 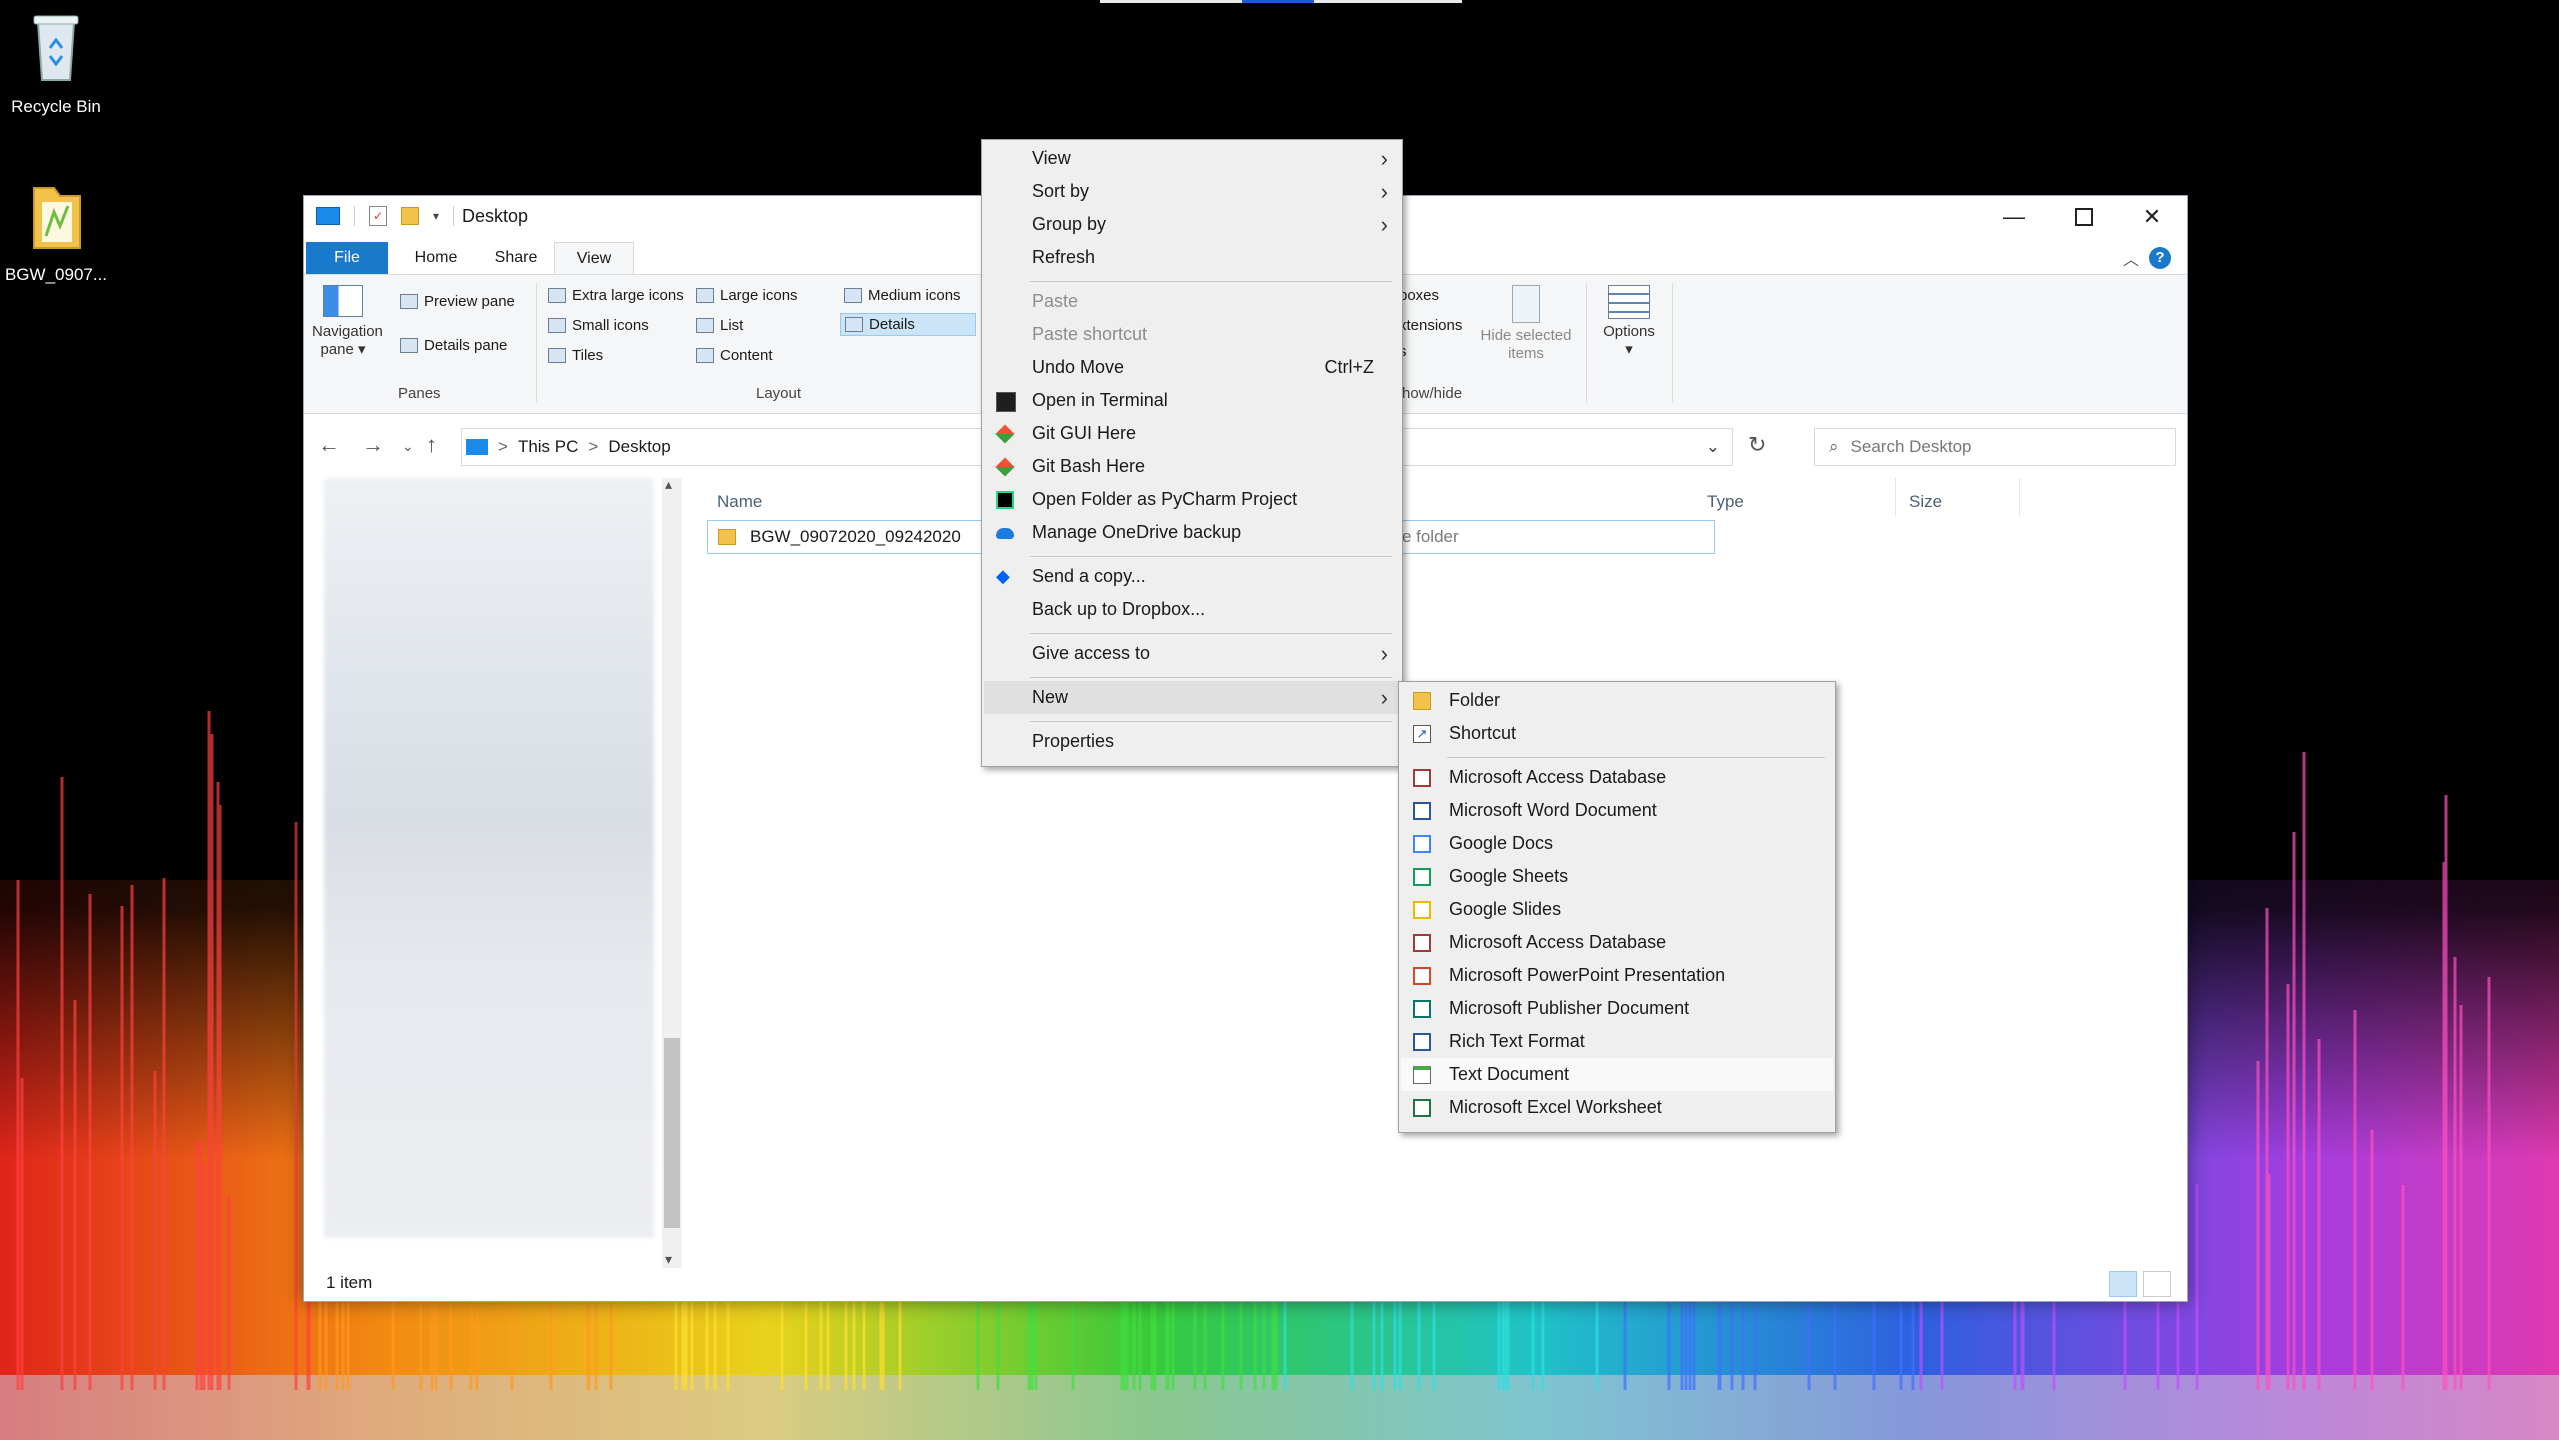 I want to click on refresh-icon: ↻, so click(x=1757, y=445).